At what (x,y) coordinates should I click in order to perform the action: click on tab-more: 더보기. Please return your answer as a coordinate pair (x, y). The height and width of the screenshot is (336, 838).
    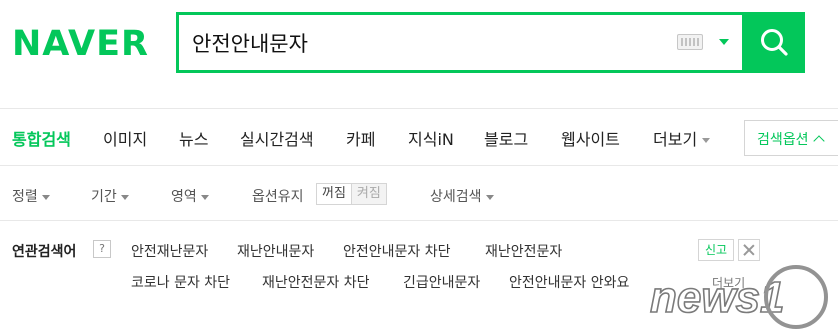
    Looking at the image, I should click on (682, 138).